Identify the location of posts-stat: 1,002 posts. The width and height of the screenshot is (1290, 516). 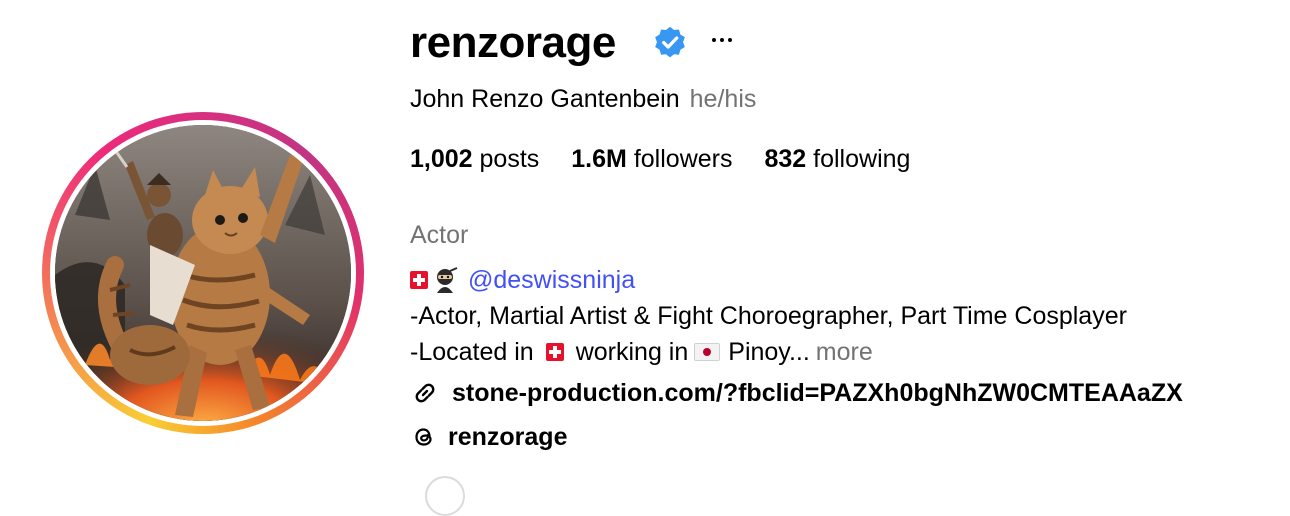
(474, 159).